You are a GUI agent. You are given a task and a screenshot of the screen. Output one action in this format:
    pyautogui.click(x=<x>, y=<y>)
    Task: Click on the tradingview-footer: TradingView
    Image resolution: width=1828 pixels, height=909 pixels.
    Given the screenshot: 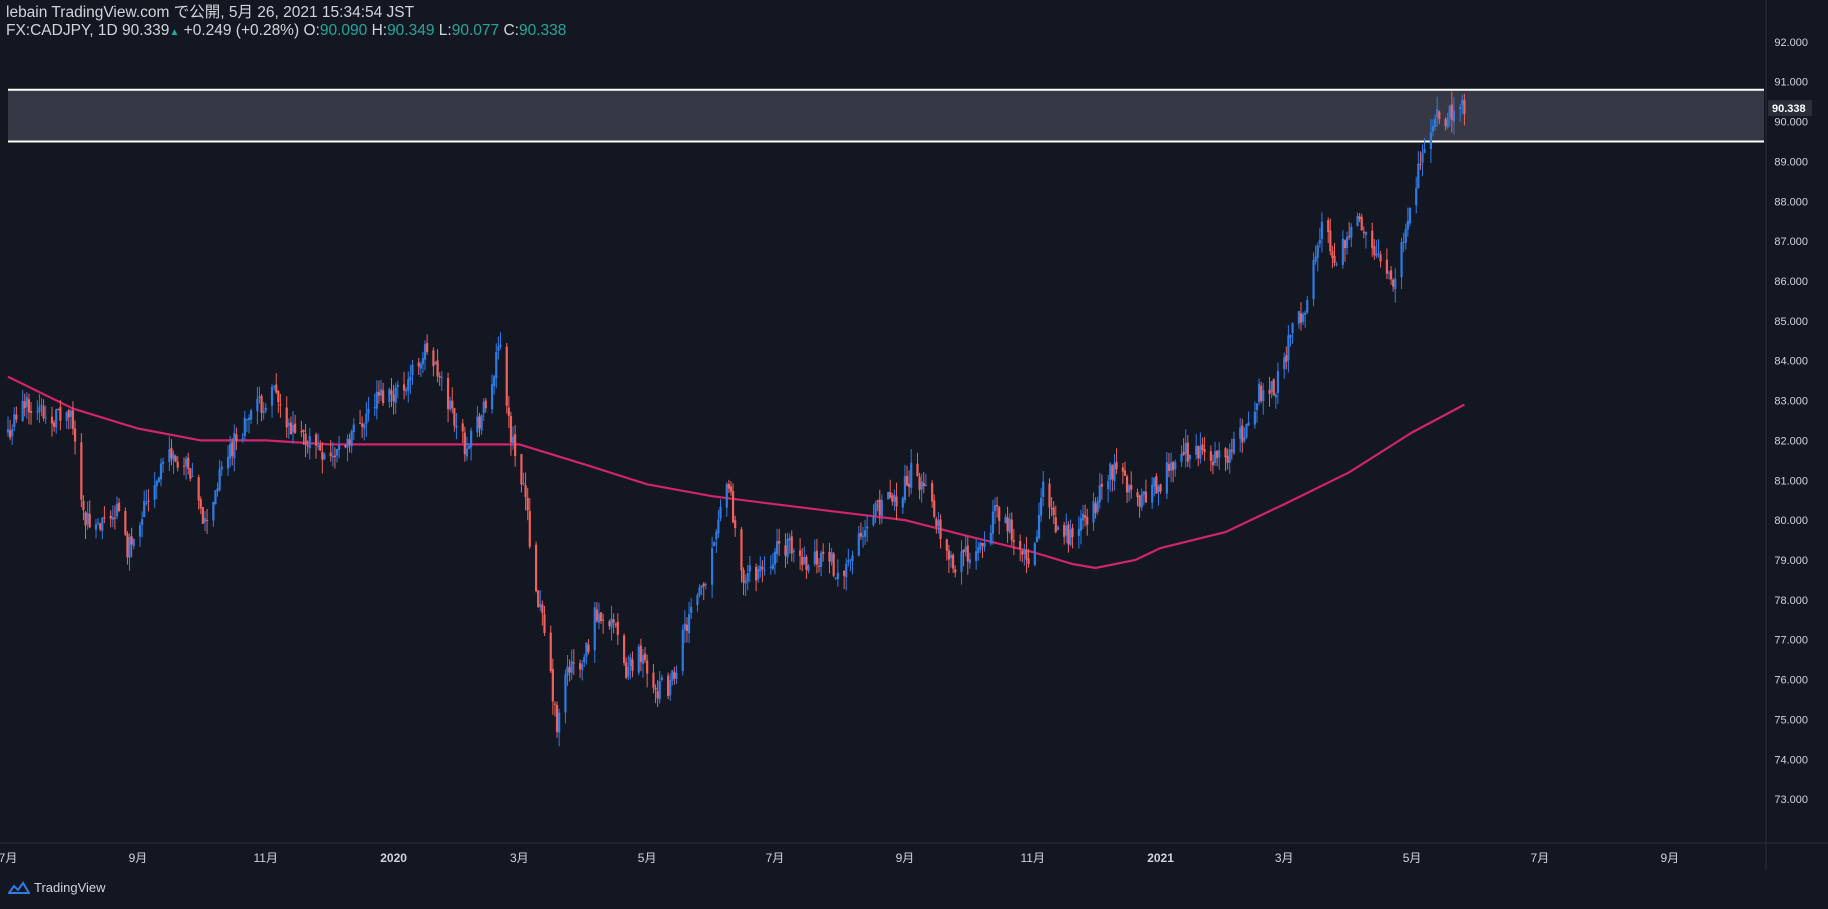 What is the action you would take?
    pyautogui.click(x=57, y=887)
    